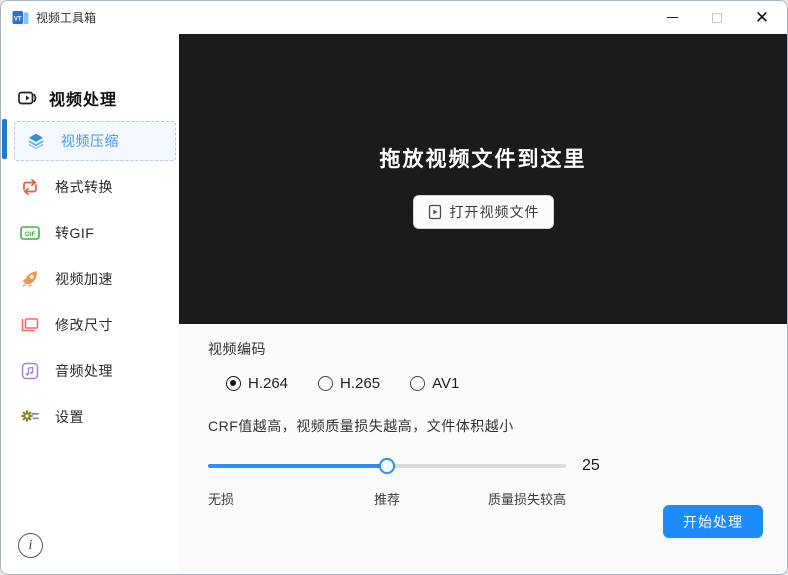  What do you see at coordinates (84, 371) in the screenshot?
I see `sidebar-item-label: 音频处理` at bounding box center [84, 371].